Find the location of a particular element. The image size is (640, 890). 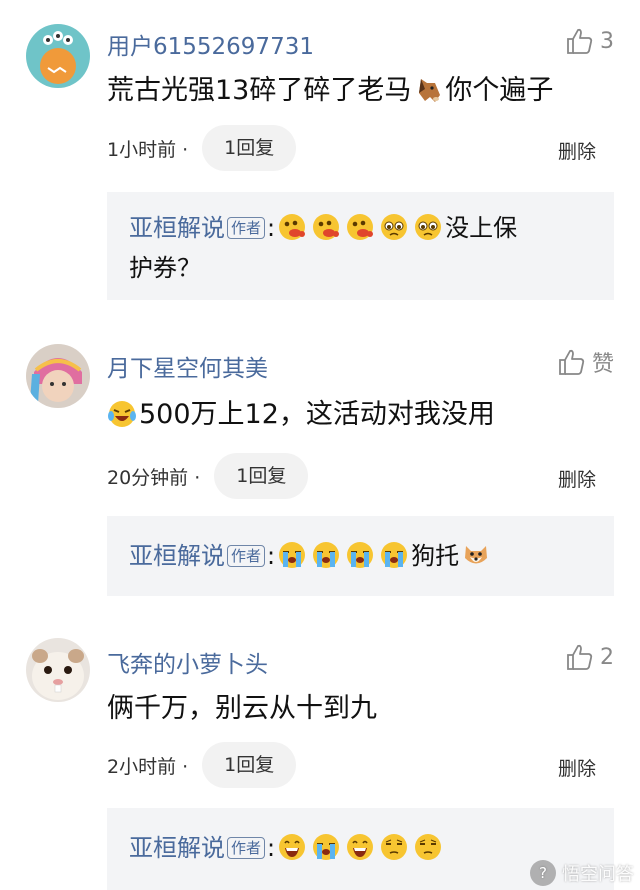

reply-preview: 亚桓解说 作者: 狗托 is located at coordinates (360, 556).